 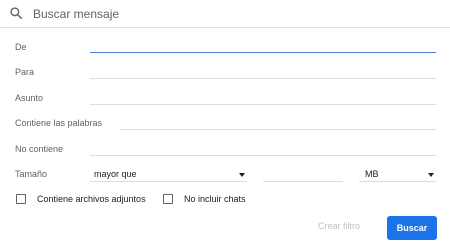 I want to click on to-field, so click(x=263, y=78).